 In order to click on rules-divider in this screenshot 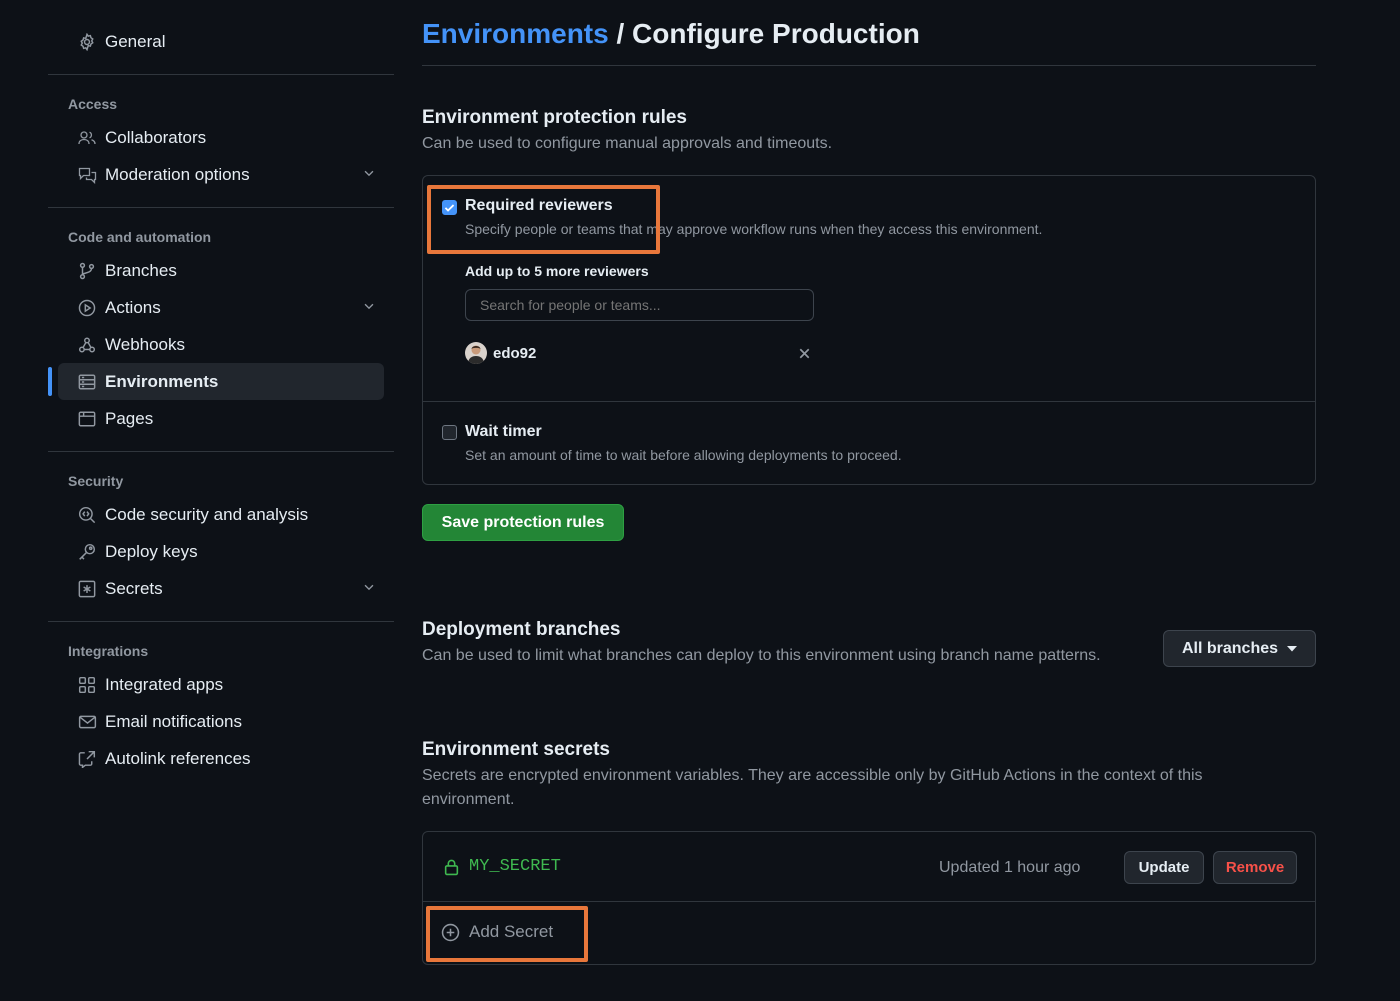, I will do `click(869, 401)`.